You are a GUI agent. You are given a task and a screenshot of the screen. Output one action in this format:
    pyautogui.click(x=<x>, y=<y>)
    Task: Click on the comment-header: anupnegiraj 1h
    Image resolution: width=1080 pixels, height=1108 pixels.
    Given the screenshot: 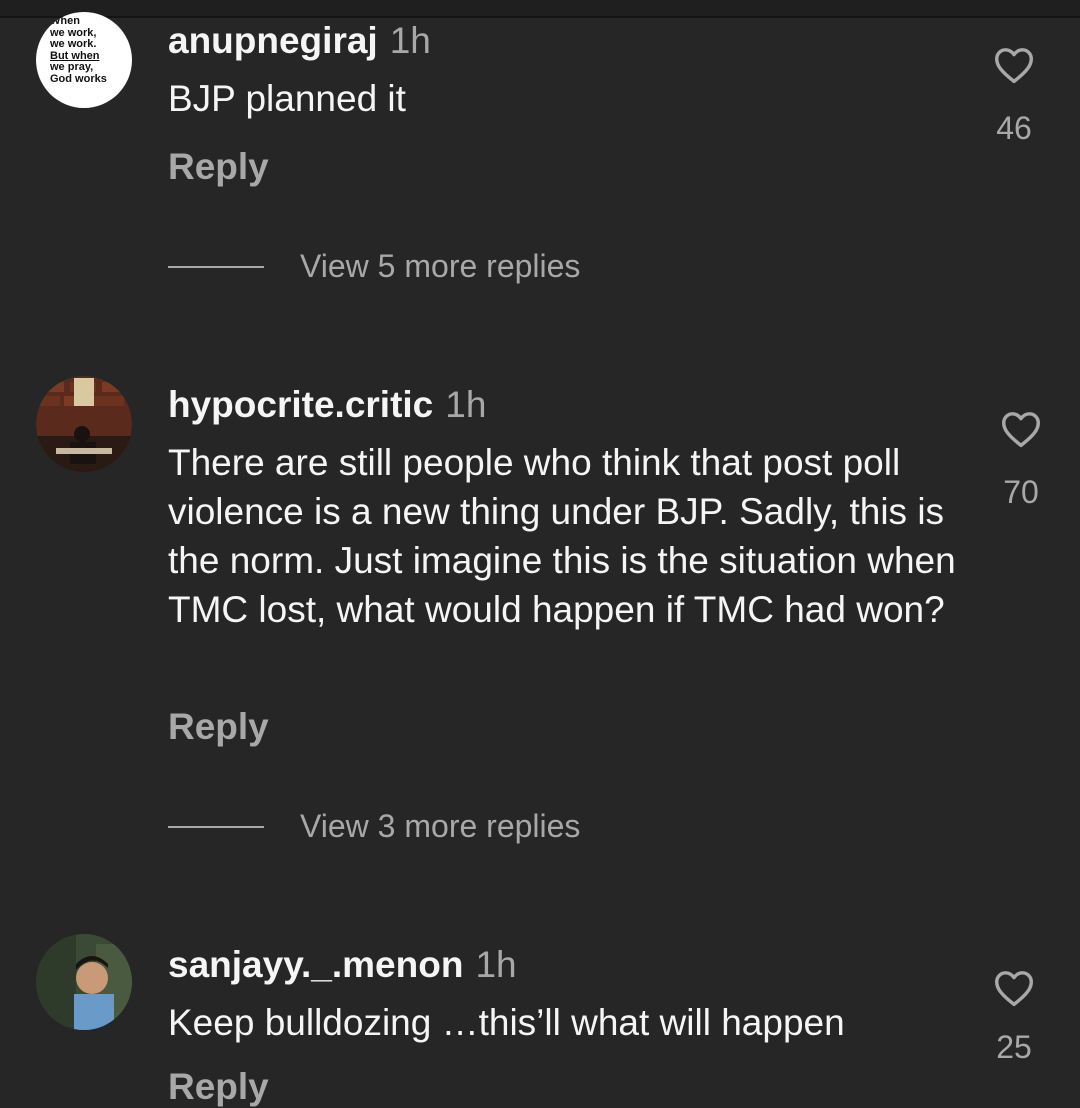 What is the action you would take?
    pyautogui.click(x=299, y=41)
    